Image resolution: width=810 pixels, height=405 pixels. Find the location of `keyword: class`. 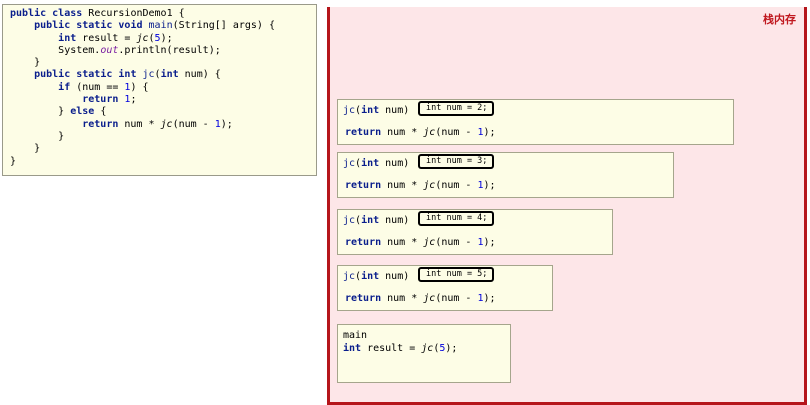

keyword: class is located at coordinates (67, 13).